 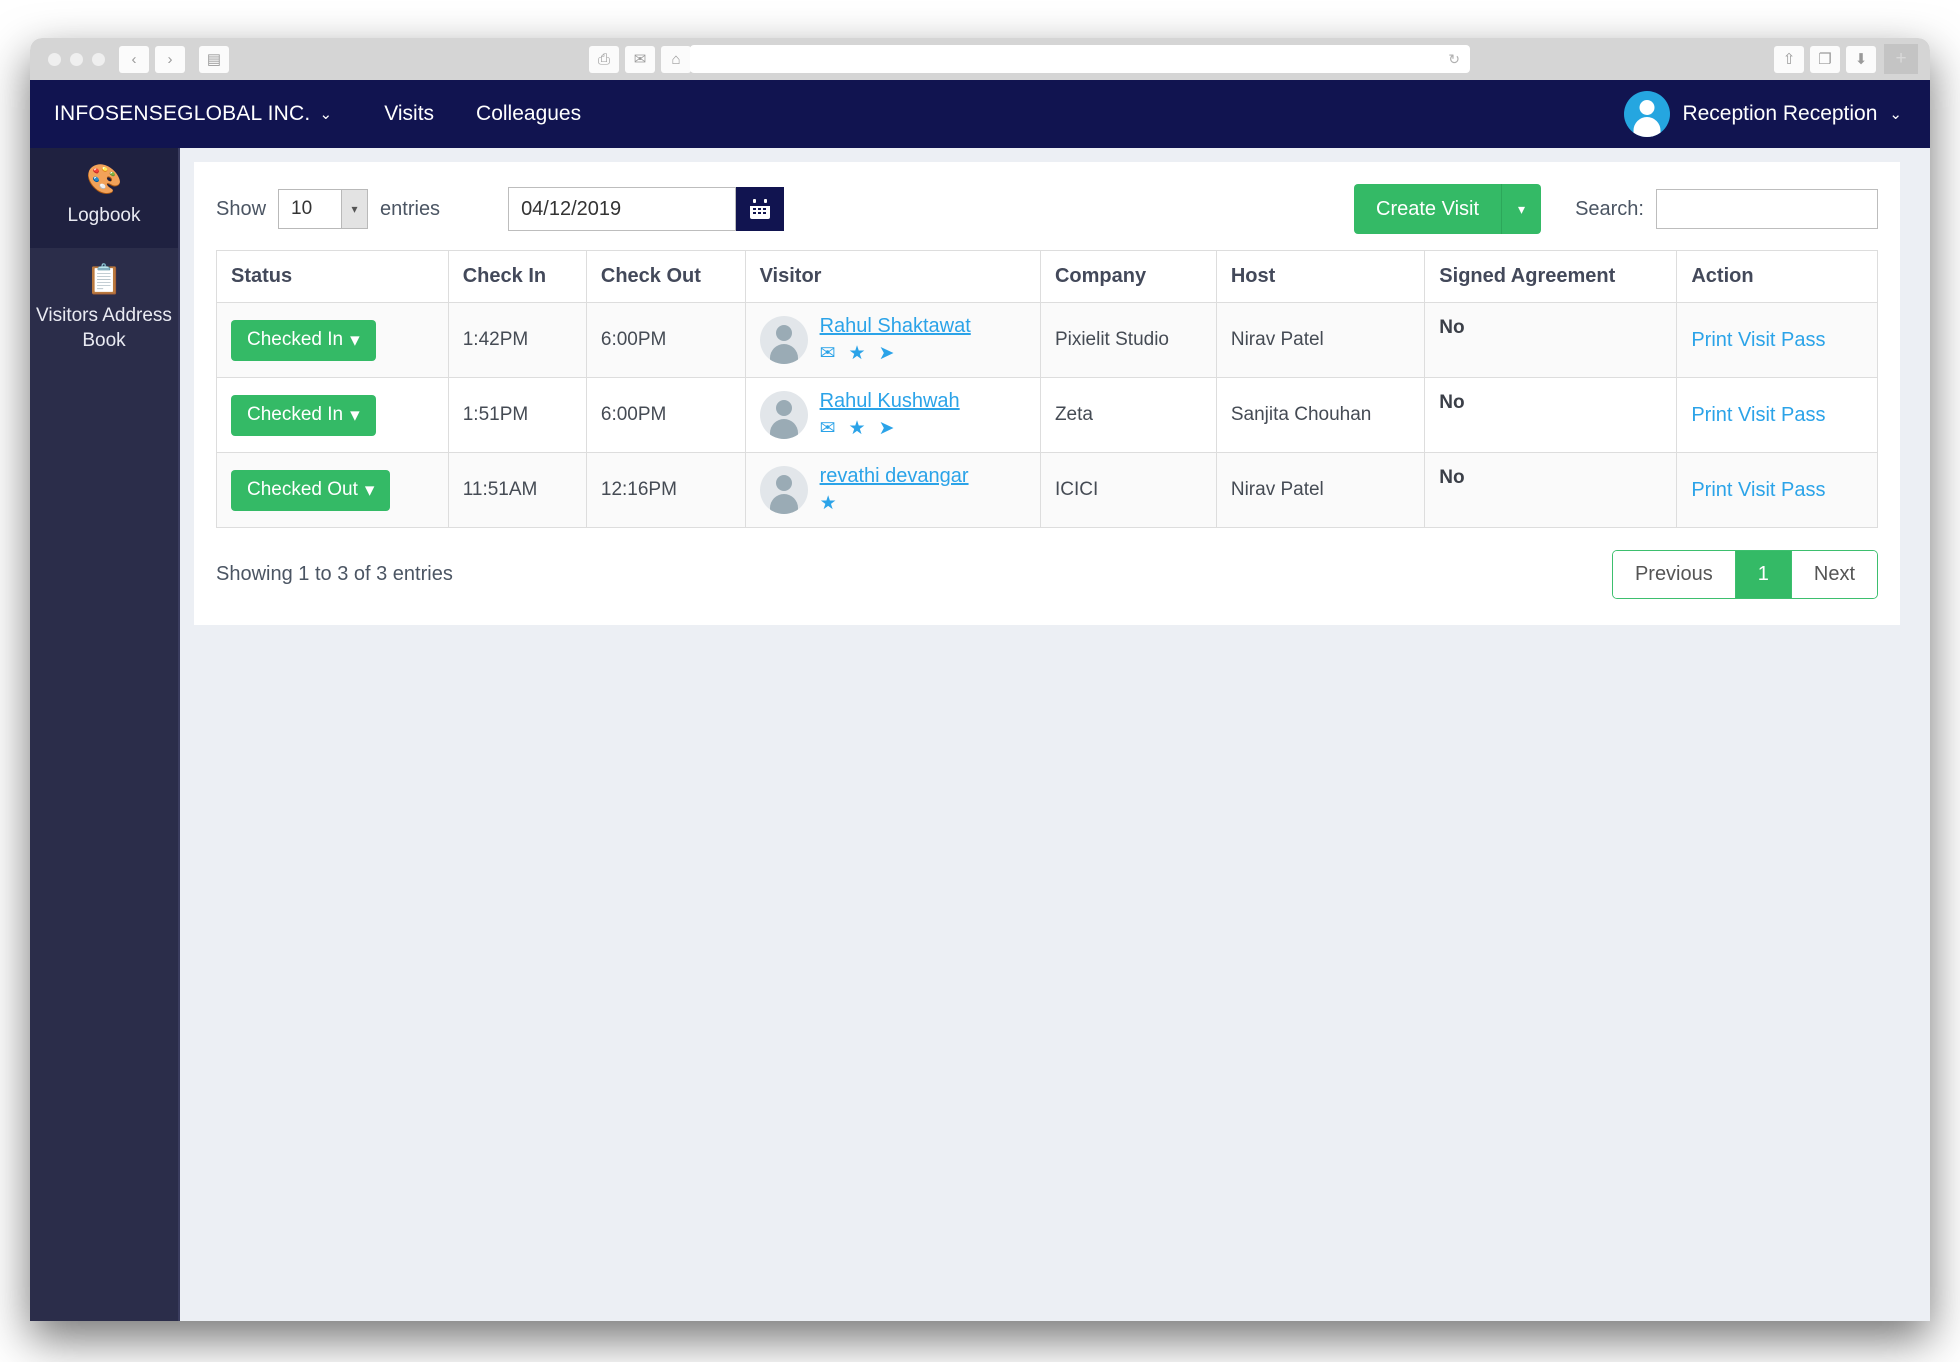 I want to click on sidebar-item-label: Visitors Address Book, so click(x=104, y=328).